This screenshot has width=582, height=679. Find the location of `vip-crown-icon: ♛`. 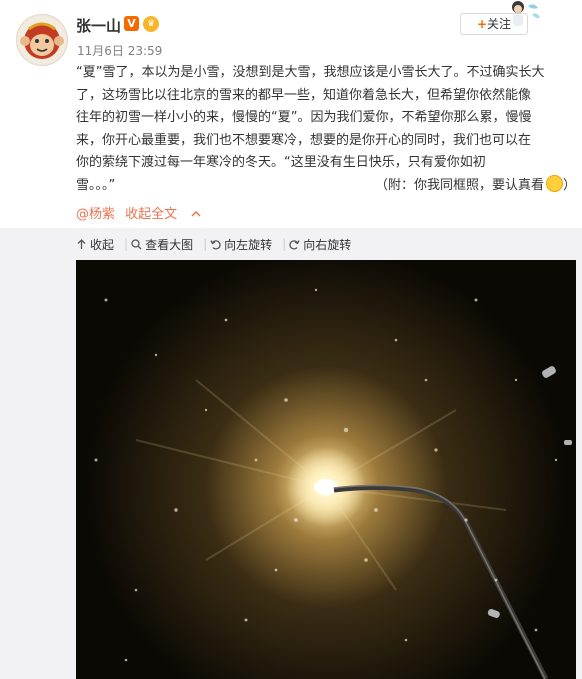

vip-crown-icon: ♛ is located at coordinates (151, 24).